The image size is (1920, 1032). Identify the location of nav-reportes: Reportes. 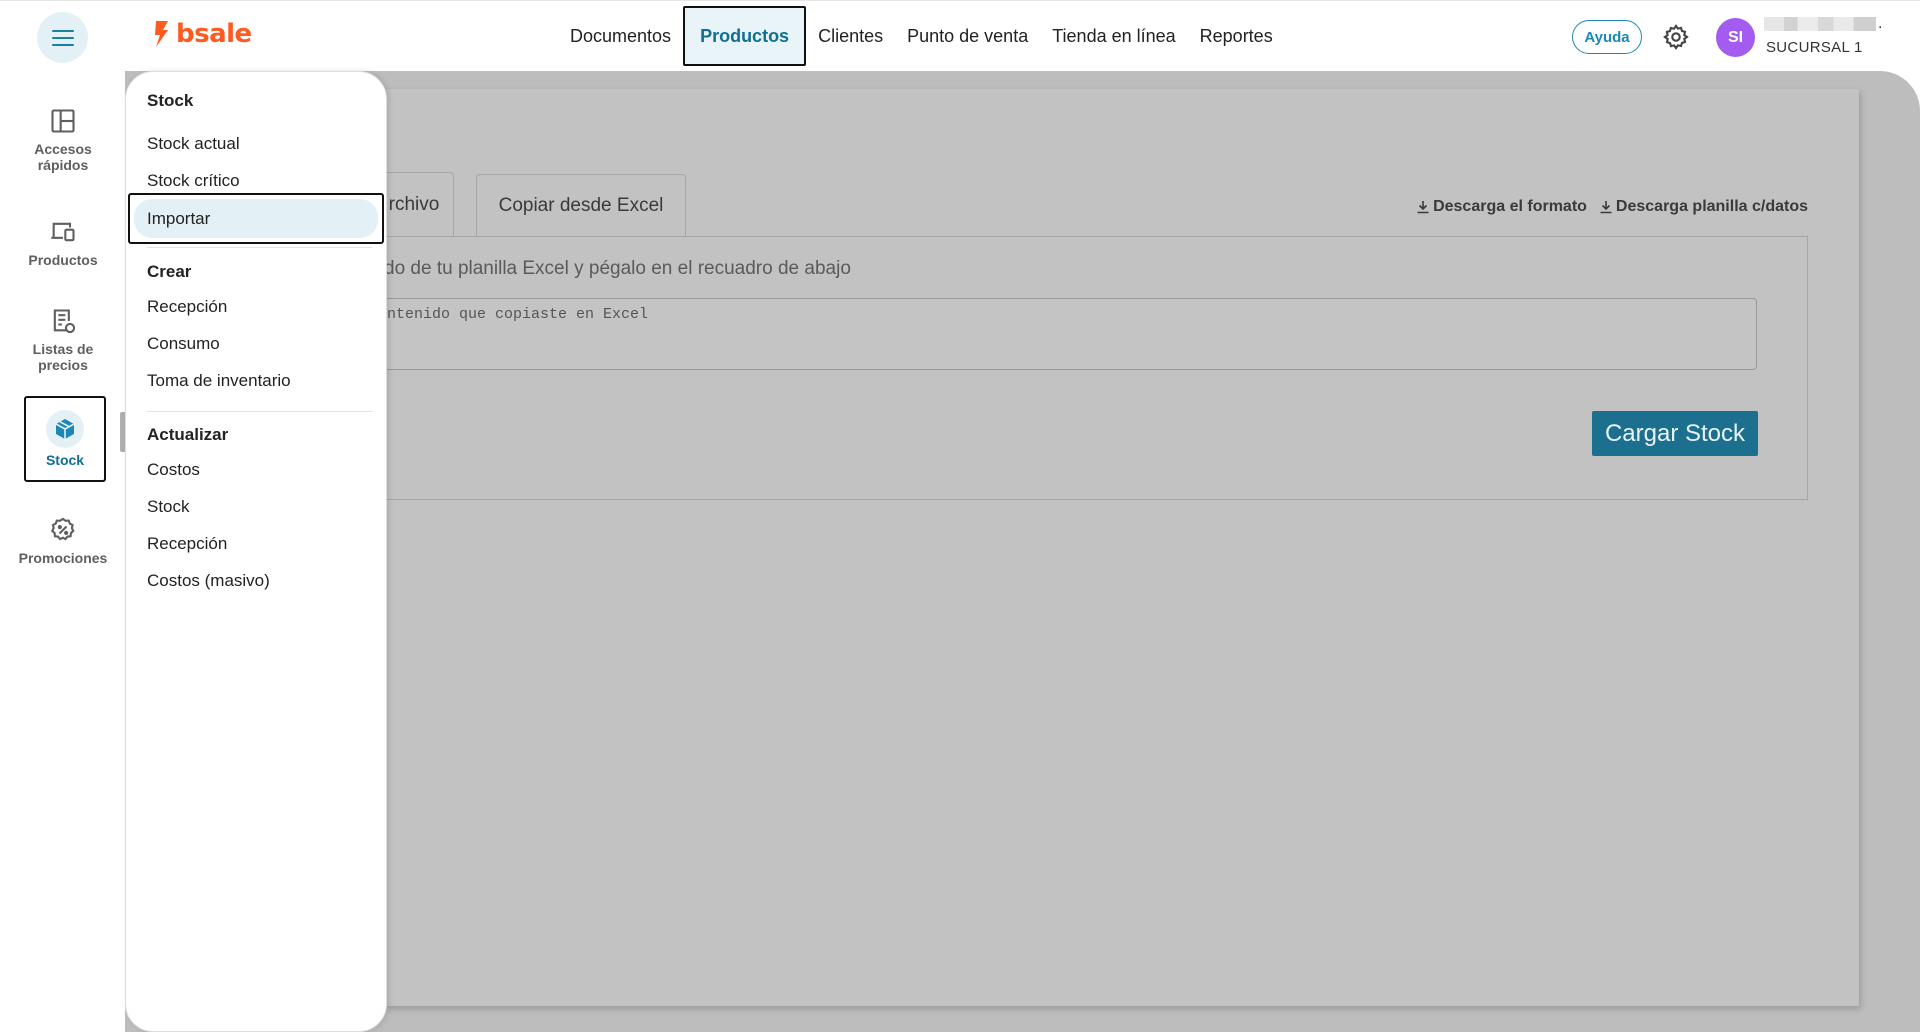
(1236, 36).